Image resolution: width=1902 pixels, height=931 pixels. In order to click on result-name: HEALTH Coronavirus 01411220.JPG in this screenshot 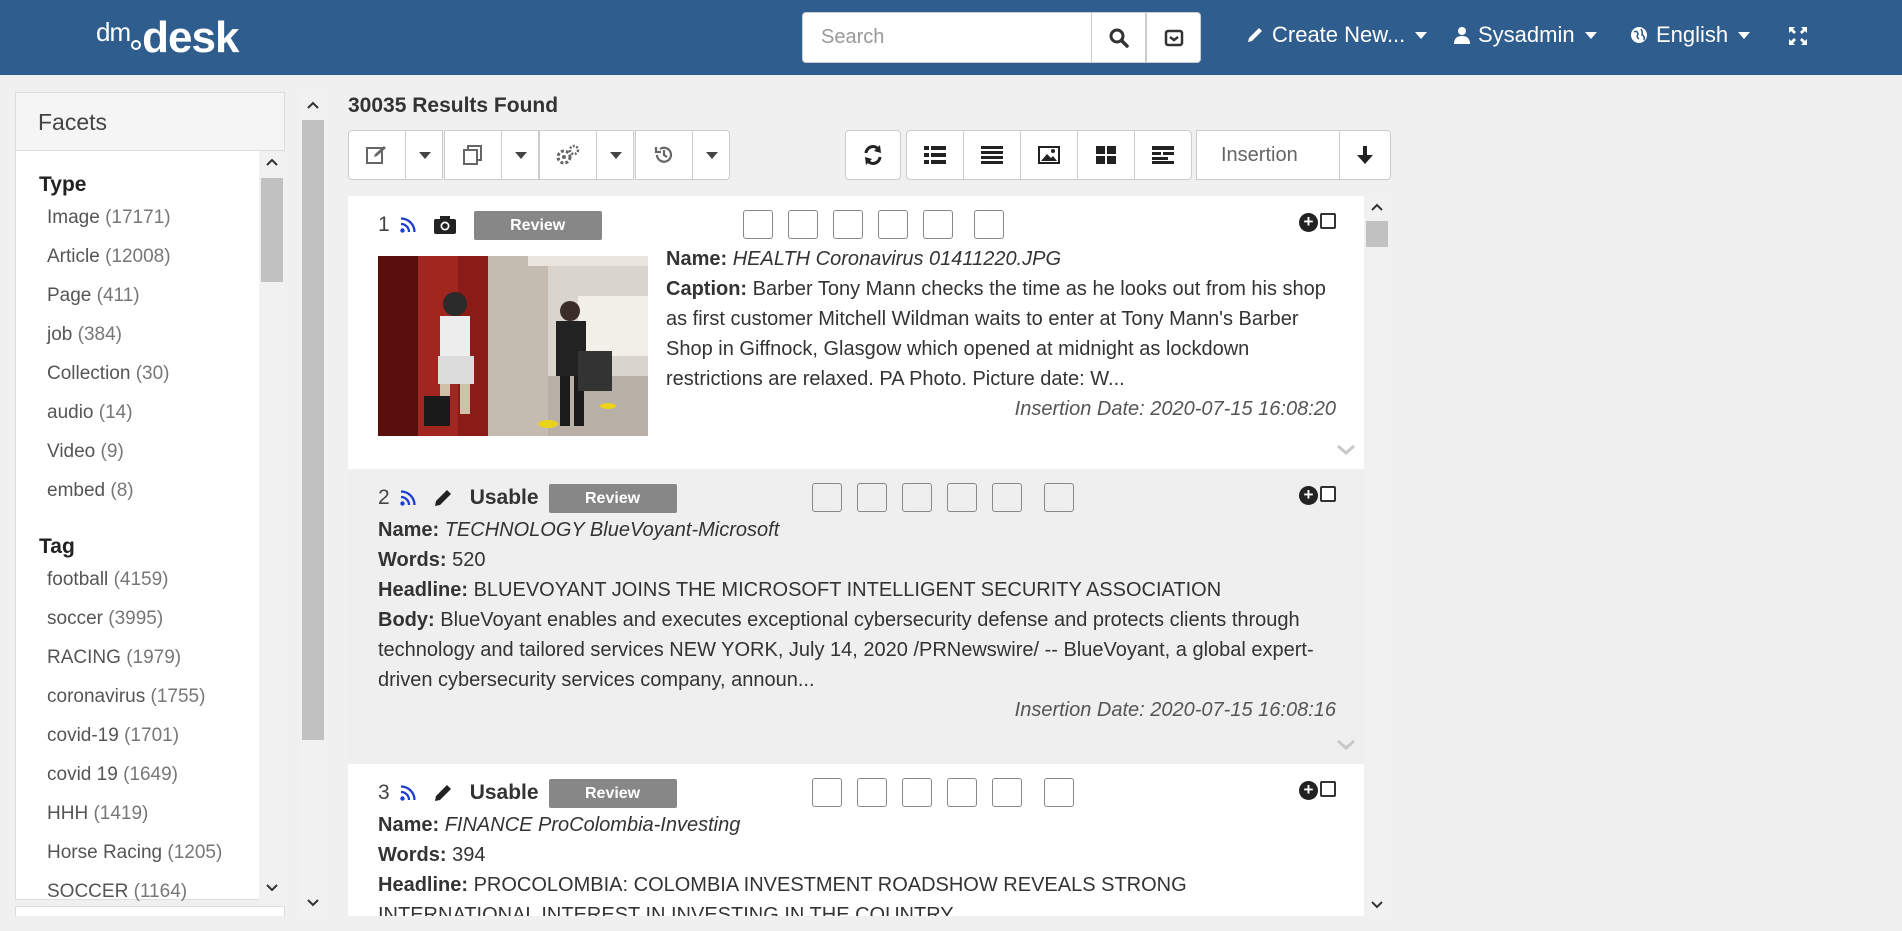, I will do `click(897, 259)`.